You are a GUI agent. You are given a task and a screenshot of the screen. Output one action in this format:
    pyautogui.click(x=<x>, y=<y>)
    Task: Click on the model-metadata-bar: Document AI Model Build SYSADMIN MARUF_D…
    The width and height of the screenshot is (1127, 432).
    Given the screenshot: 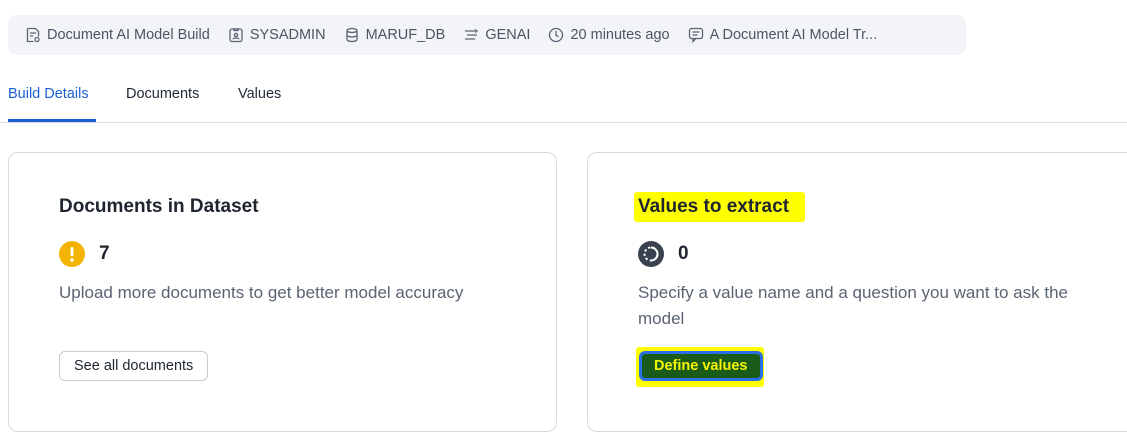 What is the action you would take?
    pyautogui.click(x=487, y=35)
    